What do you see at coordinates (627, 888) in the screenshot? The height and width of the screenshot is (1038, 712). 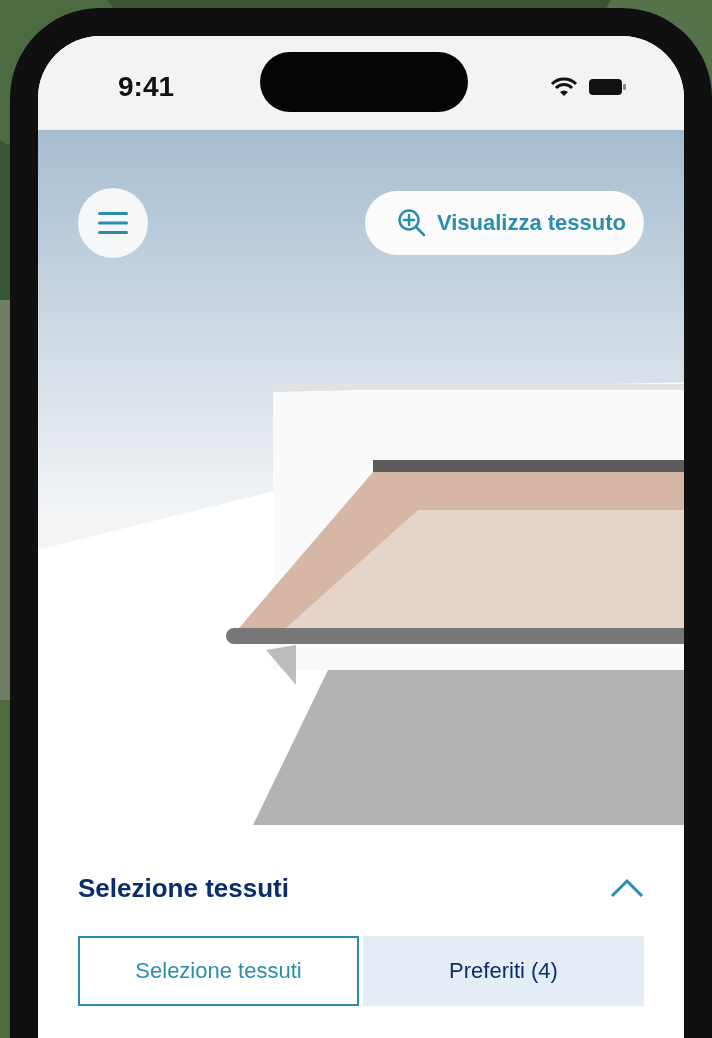 I see `chevron-up-icon` at bounding box center [627, 888].